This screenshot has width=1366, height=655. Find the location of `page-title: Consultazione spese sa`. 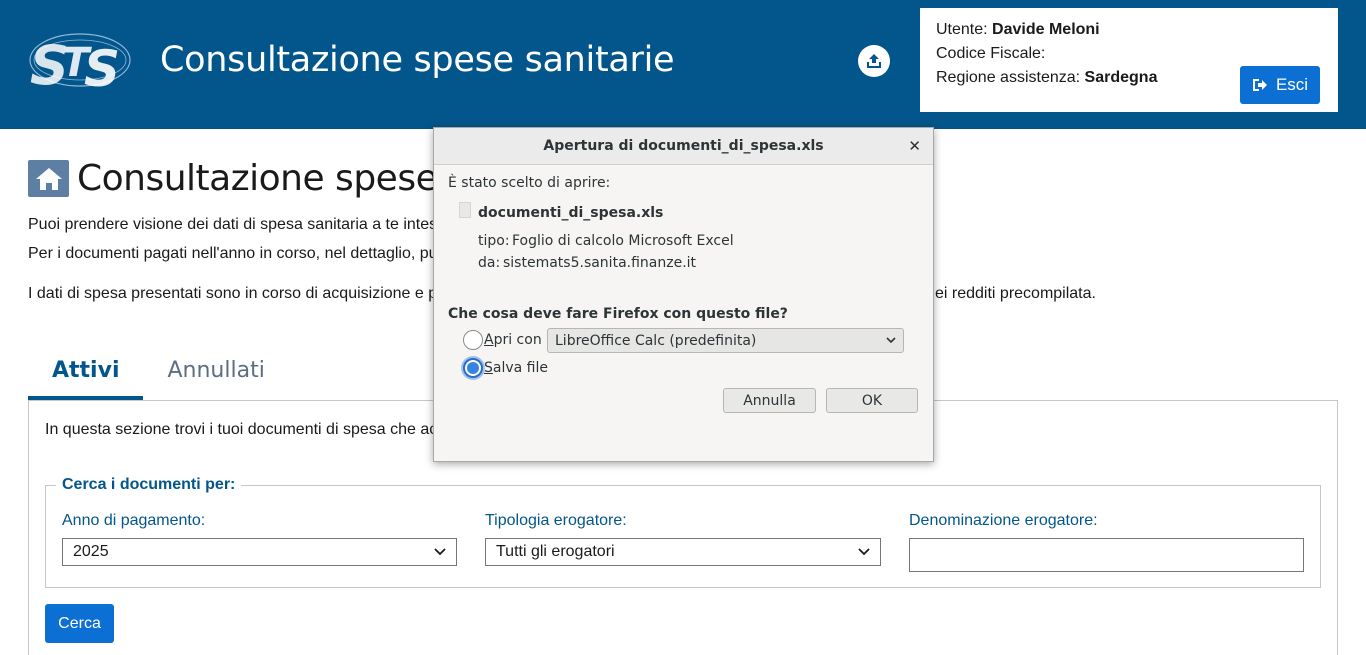

page-title: Consultazione spese sa is located at coordinates (282, 178).